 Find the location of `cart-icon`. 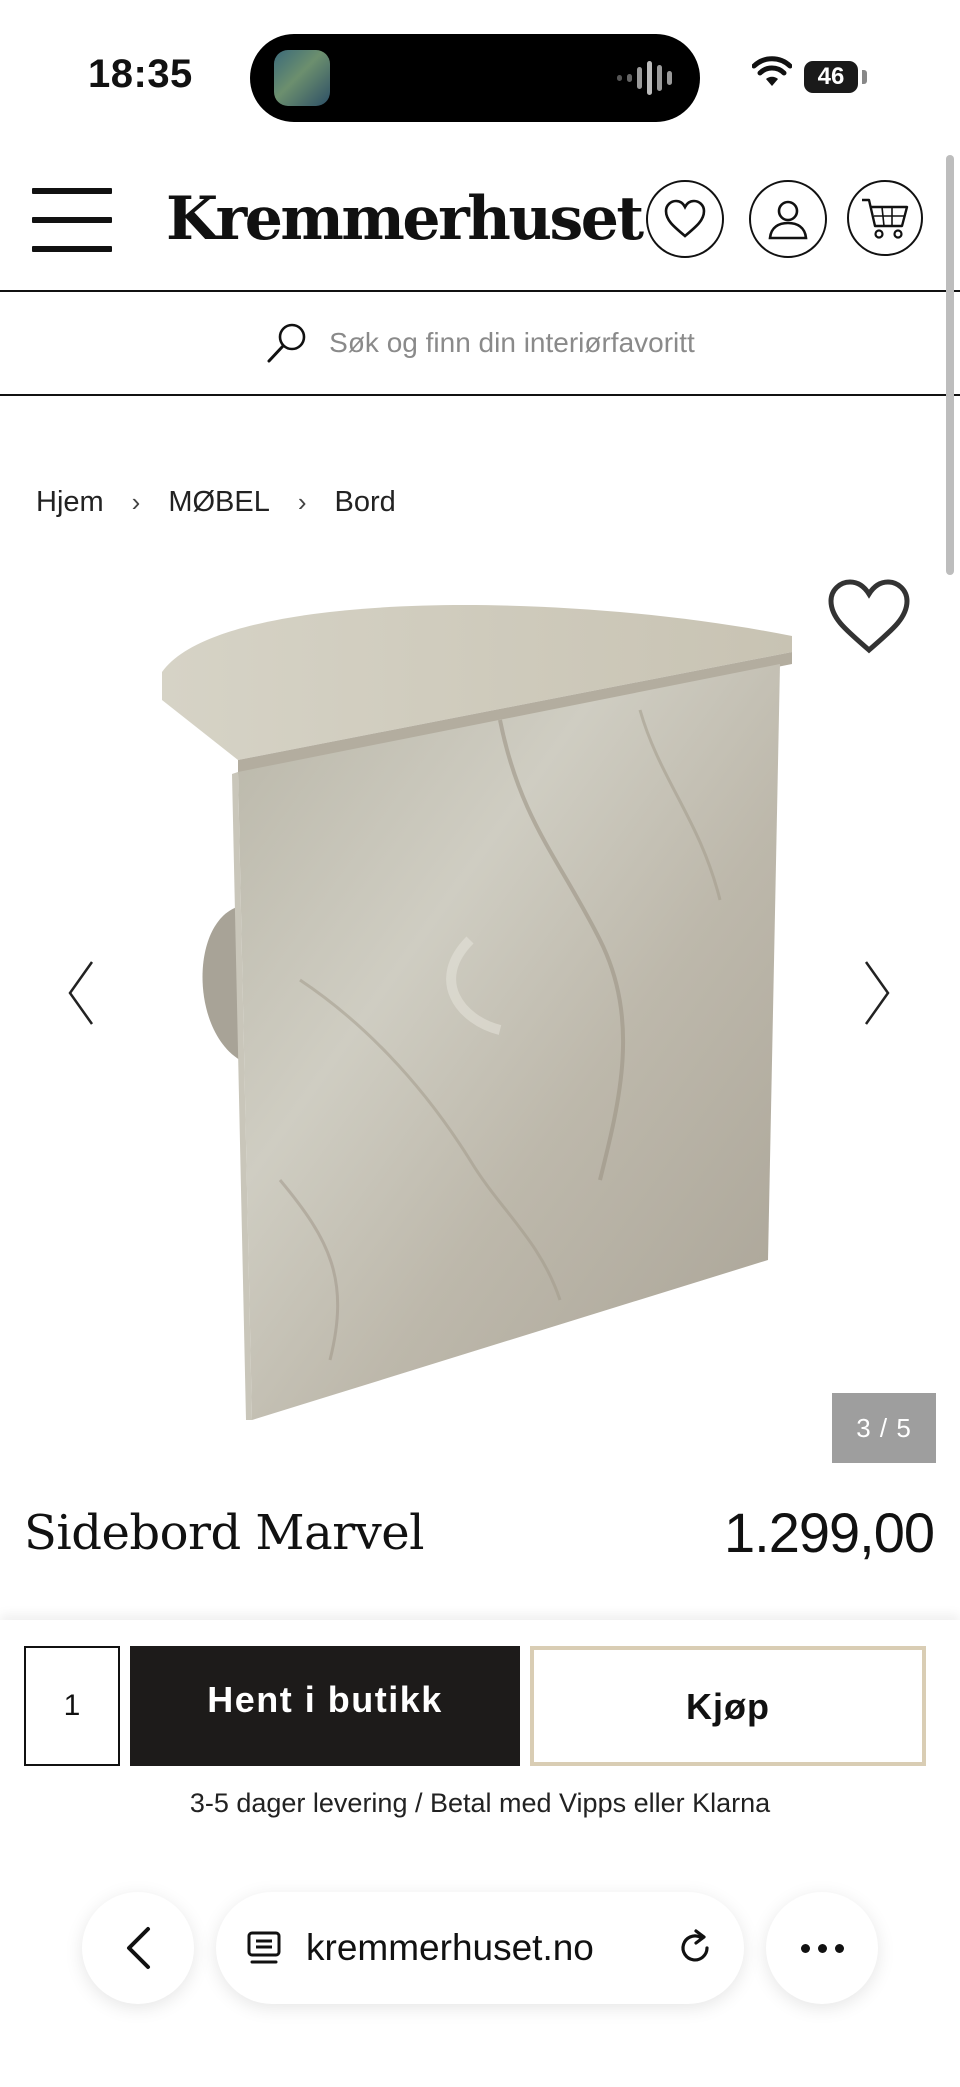

cart-icon is located at coordinates (885, 218).